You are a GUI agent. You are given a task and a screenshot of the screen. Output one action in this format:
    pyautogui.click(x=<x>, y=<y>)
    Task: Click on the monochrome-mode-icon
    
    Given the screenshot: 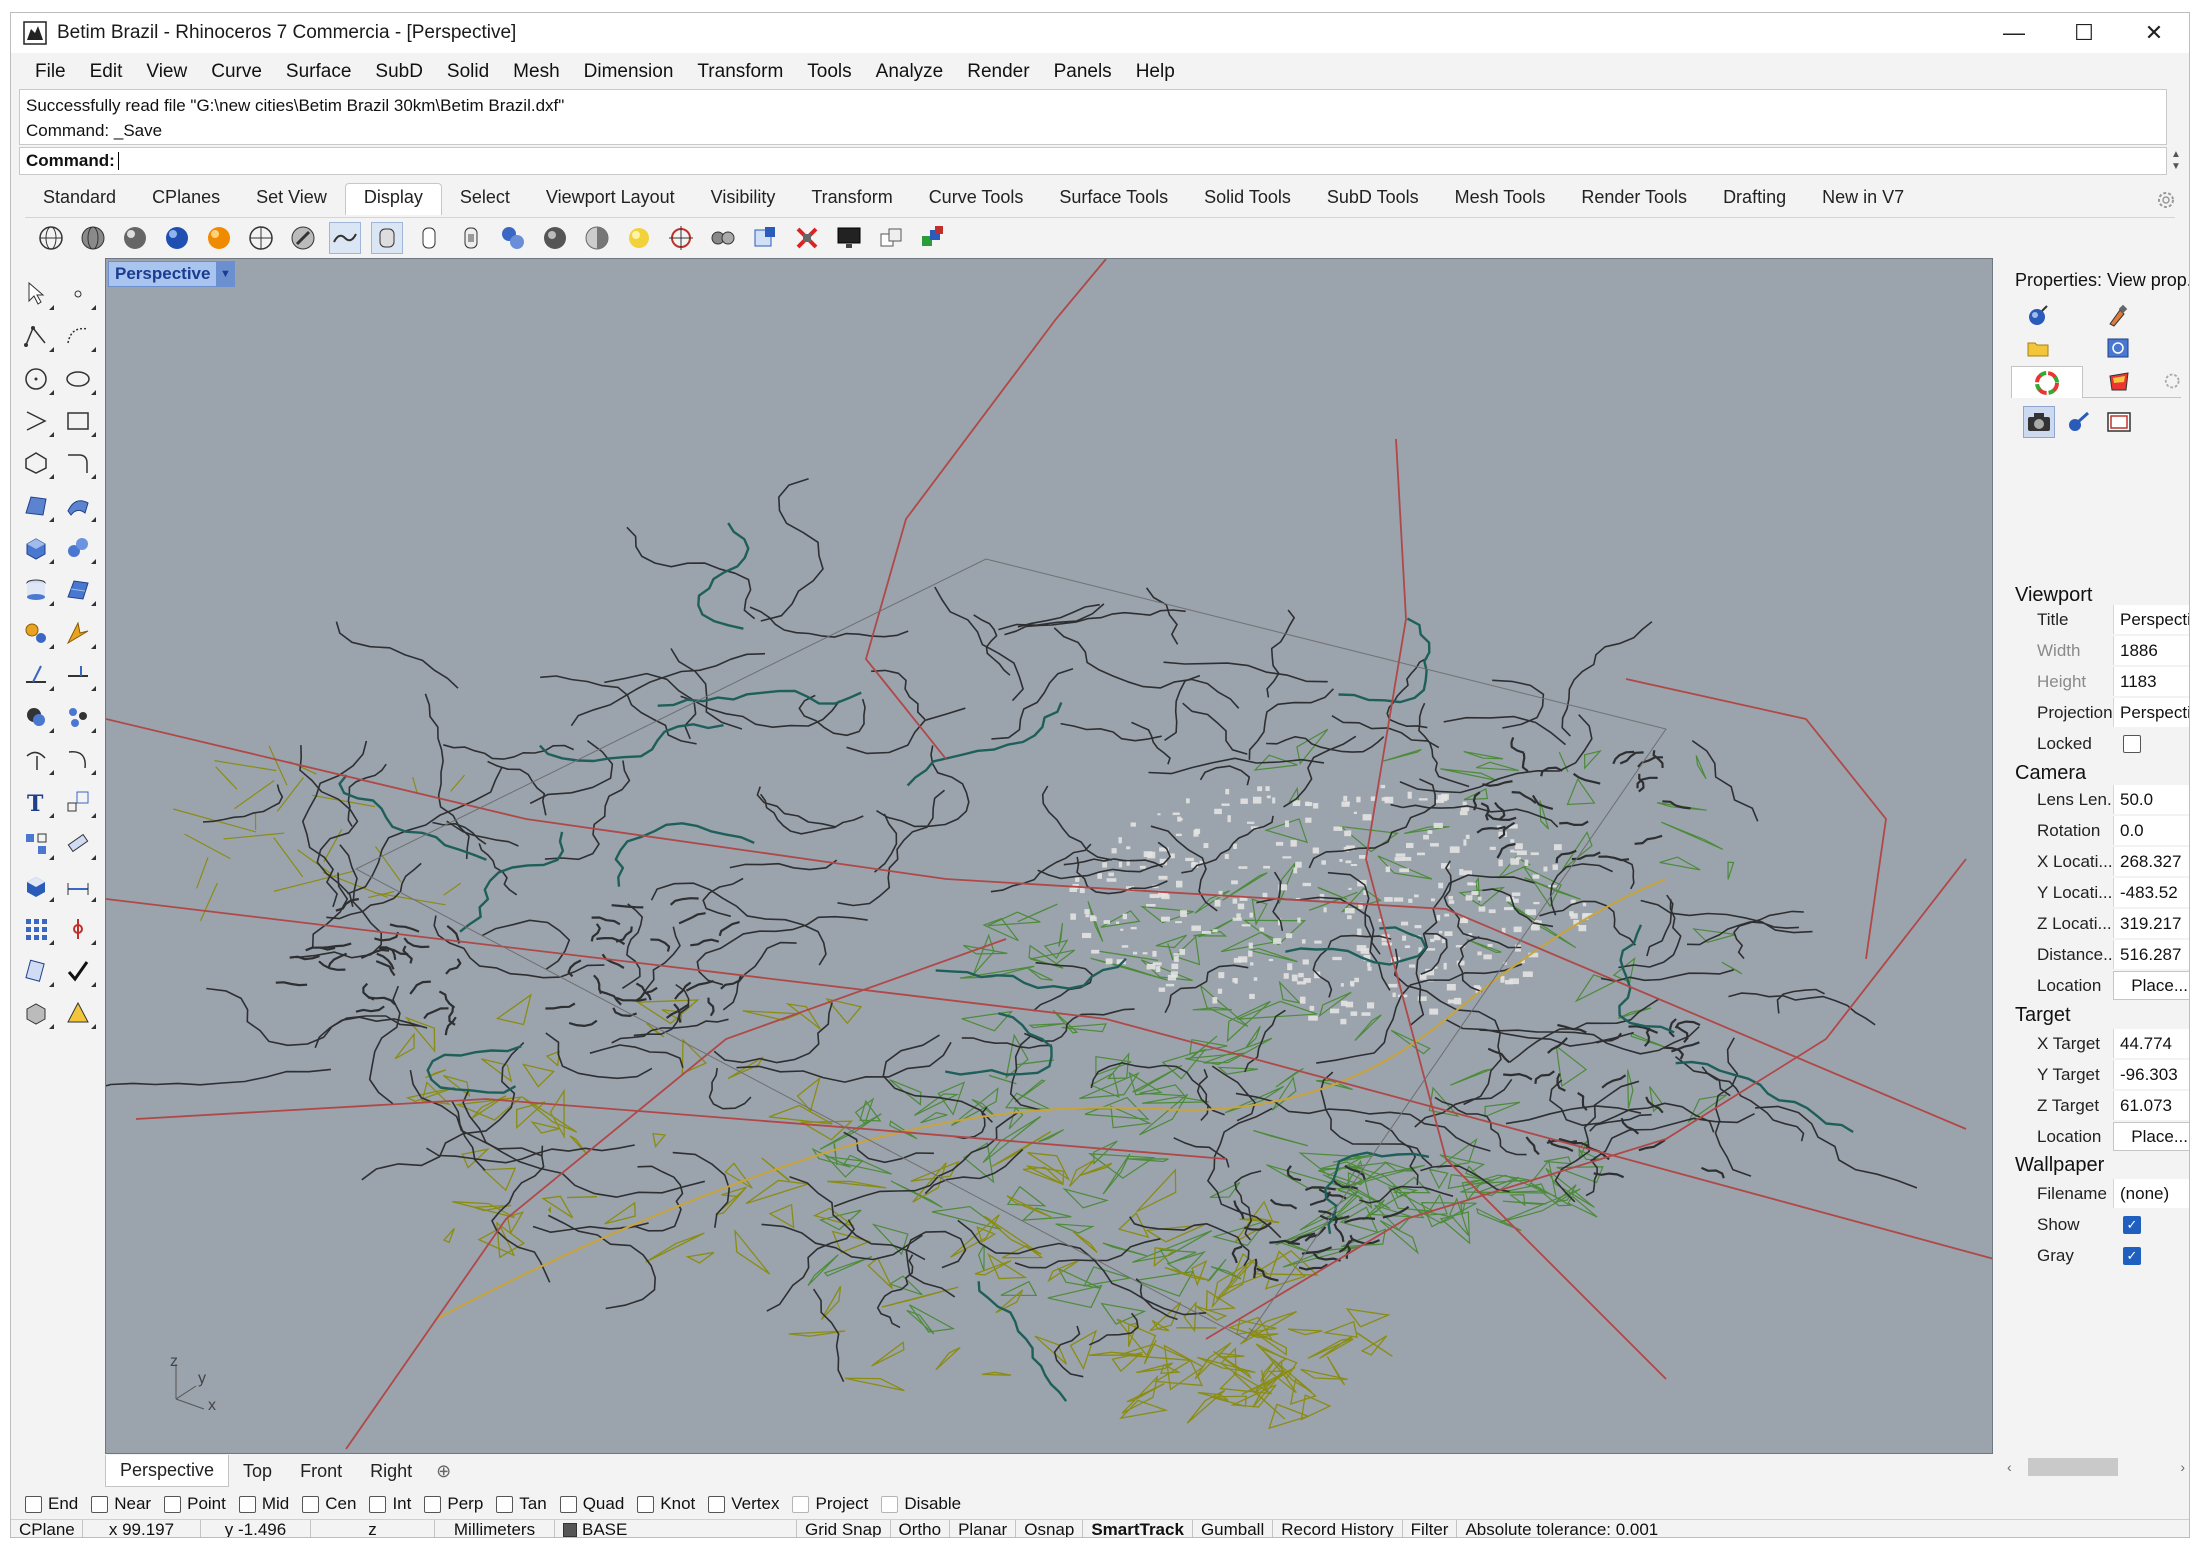 What is the action you would take?
    pyautogui.click(x=387, y=237)
    